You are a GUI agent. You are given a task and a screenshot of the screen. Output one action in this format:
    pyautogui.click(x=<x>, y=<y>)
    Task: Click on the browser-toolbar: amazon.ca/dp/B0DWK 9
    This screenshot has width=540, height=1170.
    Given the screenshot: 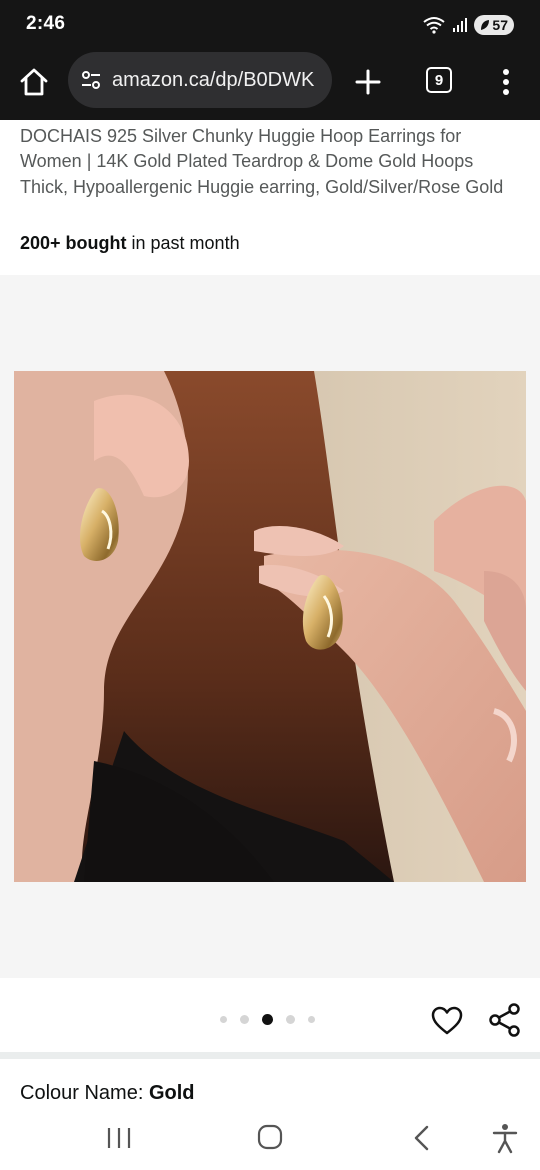 What is the action you would take?
    pyautogui.click(x=270, y=85)
    